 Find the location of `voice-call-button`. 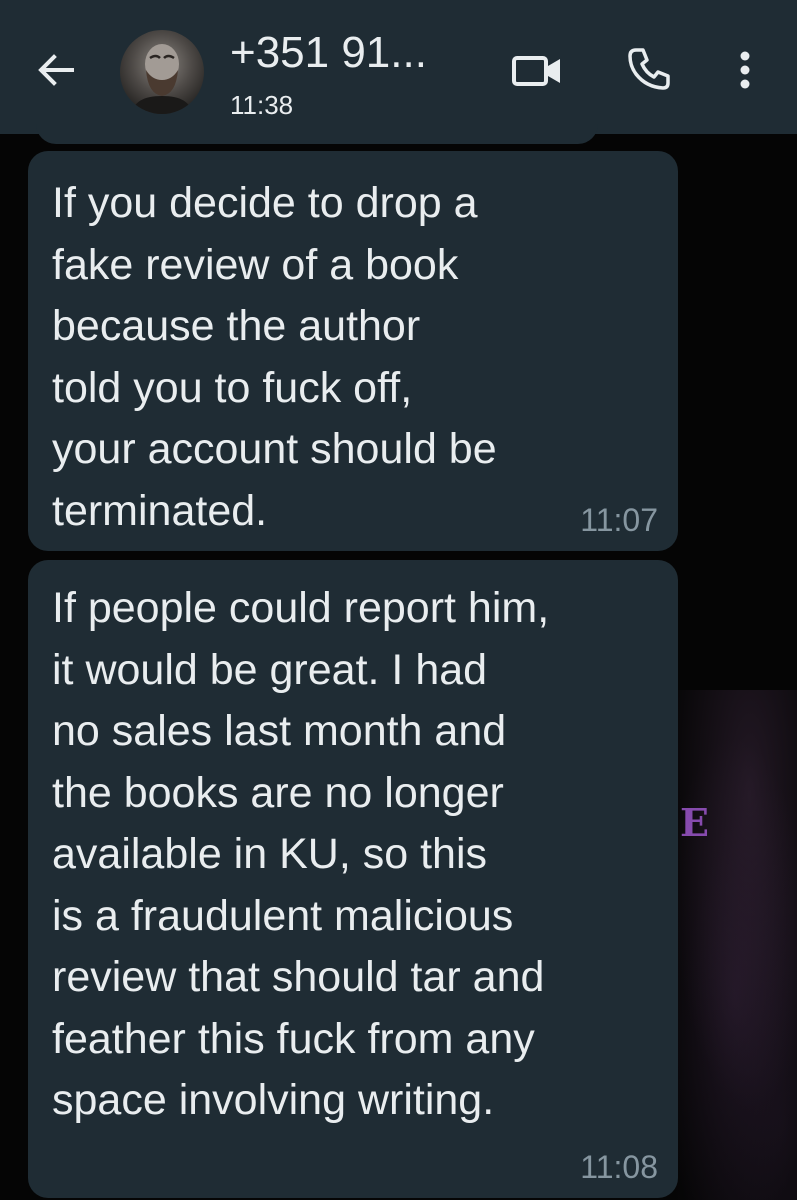

voice-call-button is located at coordinates (649, 69).